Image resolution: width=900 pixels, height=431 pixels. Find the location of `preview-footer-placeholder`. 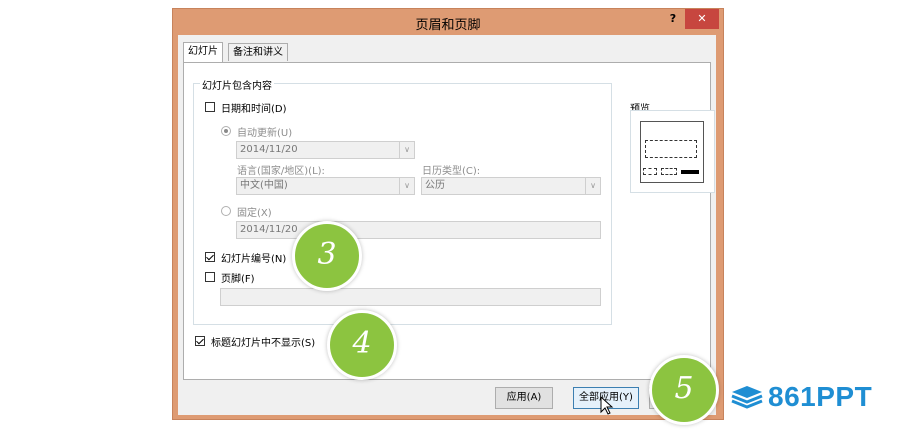

preview-footer-placeholder is located at coordinates (669, 171).